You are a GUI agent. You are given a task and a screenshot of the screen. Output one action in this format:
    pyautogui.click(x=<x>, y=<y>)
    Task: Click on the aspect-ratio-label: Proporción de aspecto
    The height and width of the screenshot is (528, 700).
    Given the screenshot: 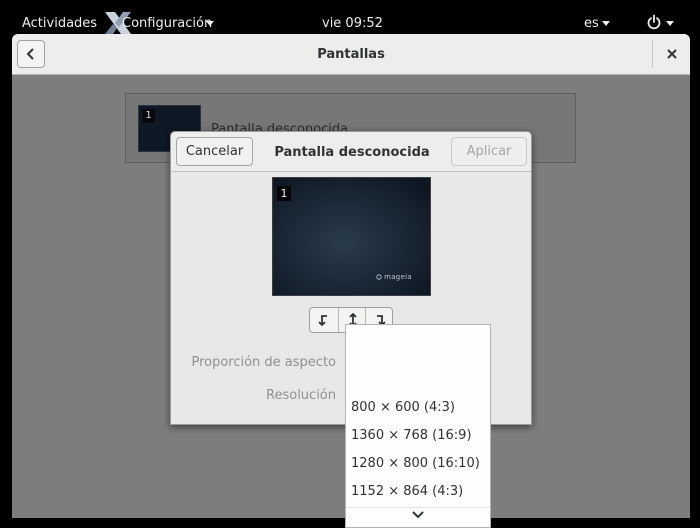 What is the action you would take?
    pyautogui.click(x=263, y=362)
    